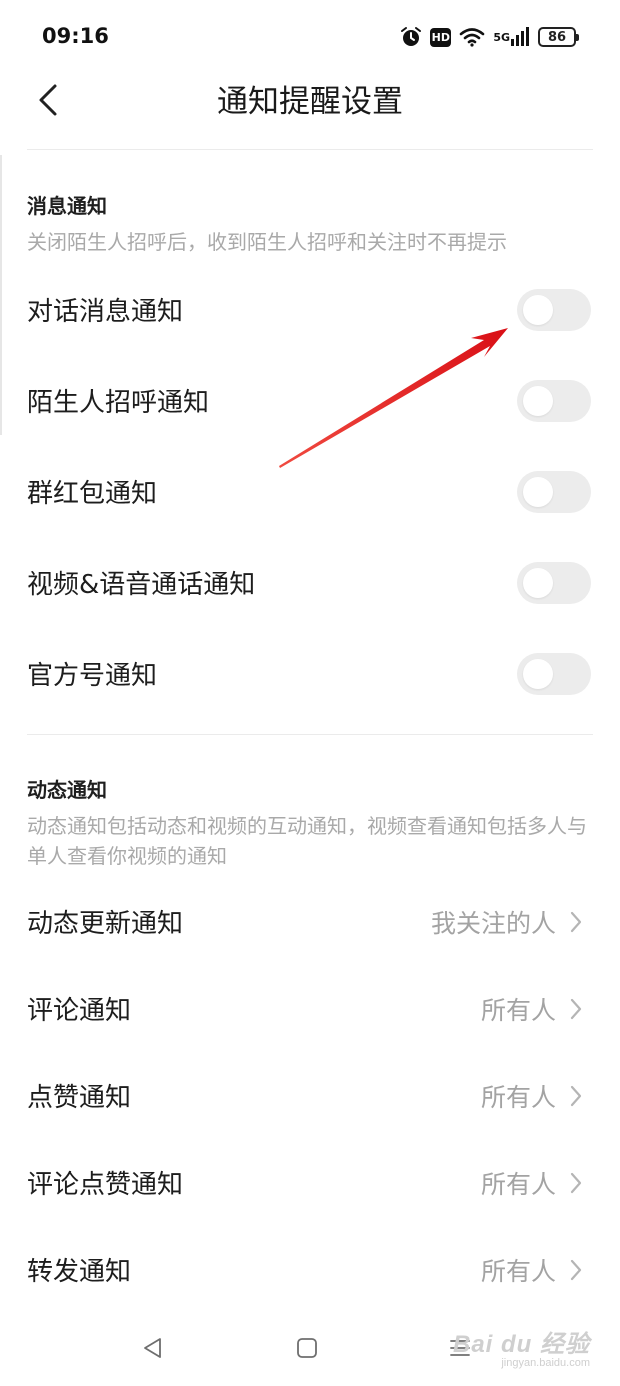 Image resolution: width=620 pixels, height=1386 pixels. Describe the element at coordinates (105, 924) in the screenshot. I see `row-label: 动态更新通知` at that location.